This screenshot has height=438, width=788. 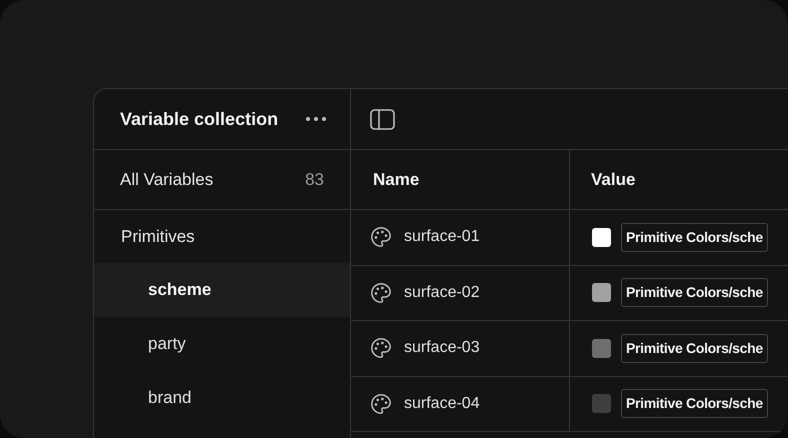 What do you see at coordinates (222, 290) in the screenshot?
I see `group-item: scheme` at bounding box center [222, 290].